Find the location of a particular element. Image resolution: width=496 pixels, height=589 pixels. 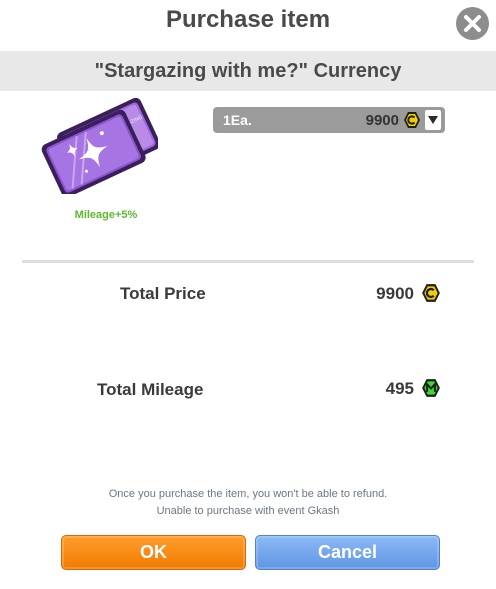

gkash-notice: Unable to purchase with event Gkash is located at coordinates (248, 511).